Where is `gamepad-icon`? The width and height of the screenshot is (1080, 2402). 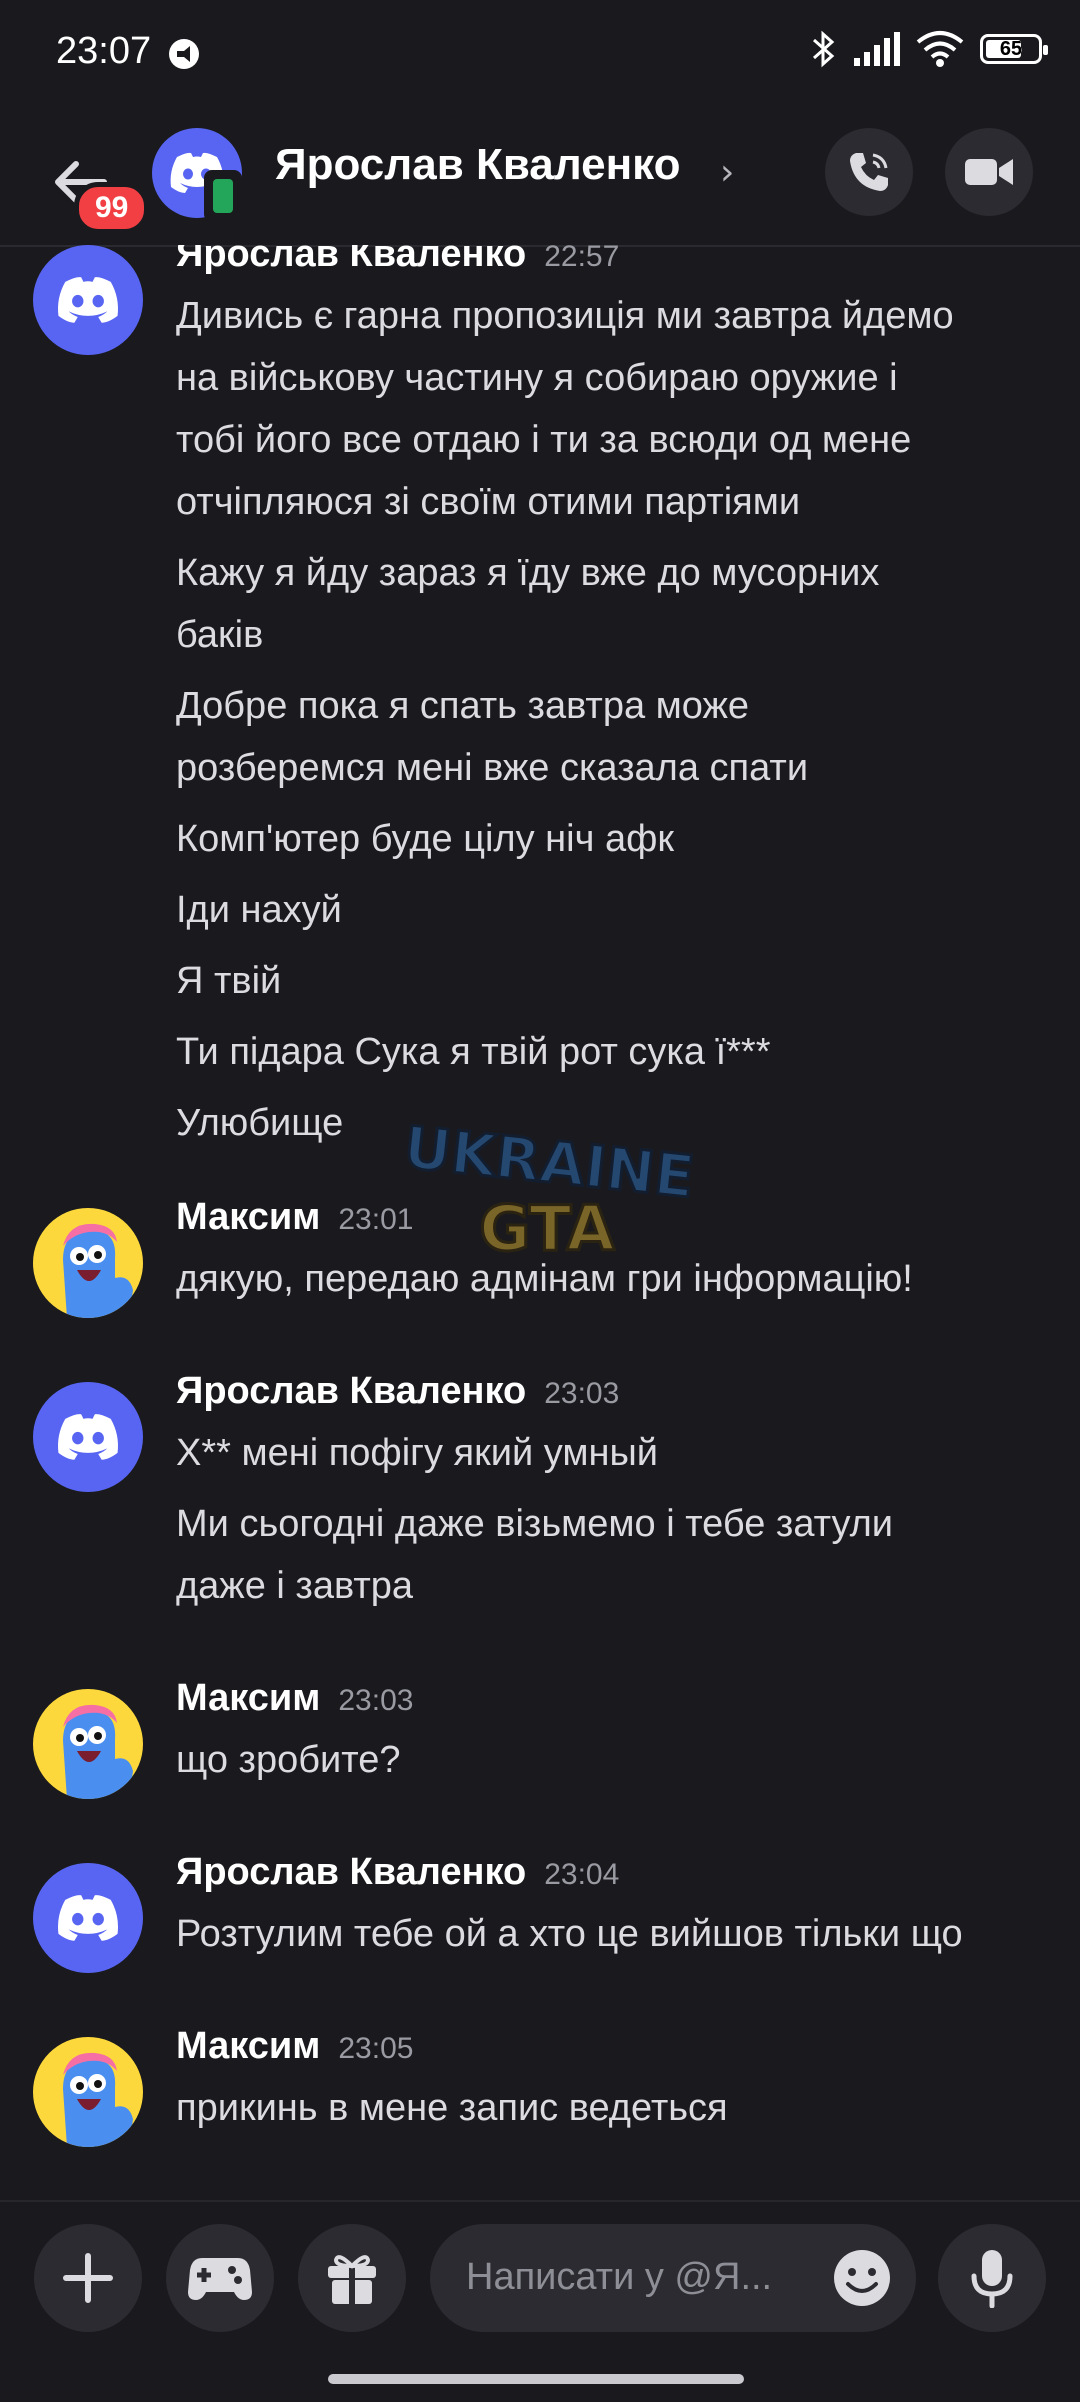 gamepad-icon is located at coordinates (220, 2279).